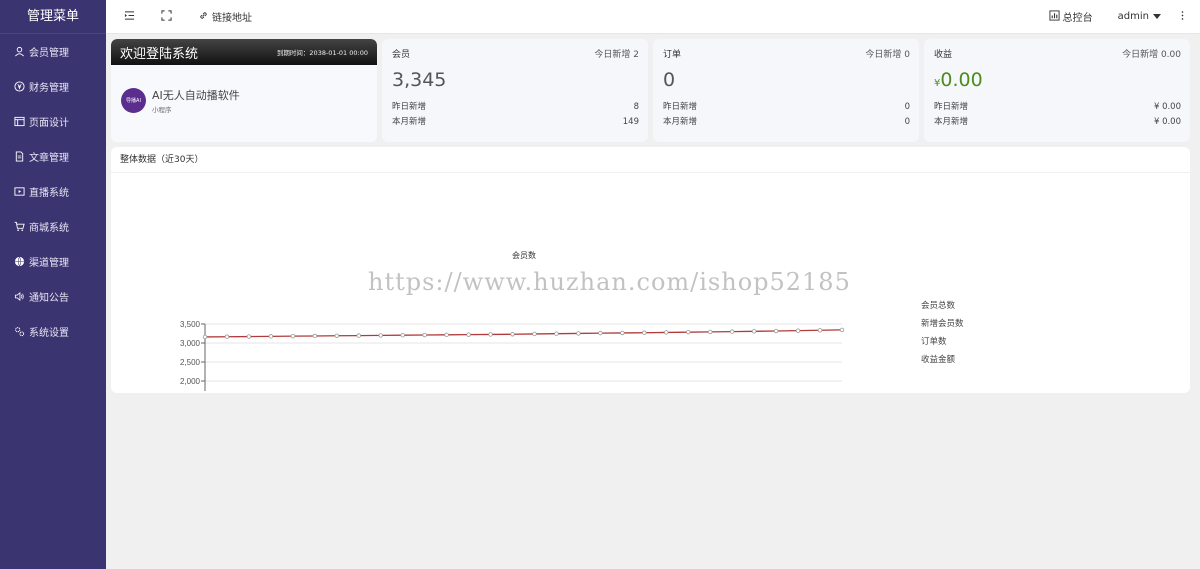  What do you see at coordinates (53, 261) in the screenshot?
I see `sidebar-item-channels: 渠道管理` at bounding box center [53, 261].